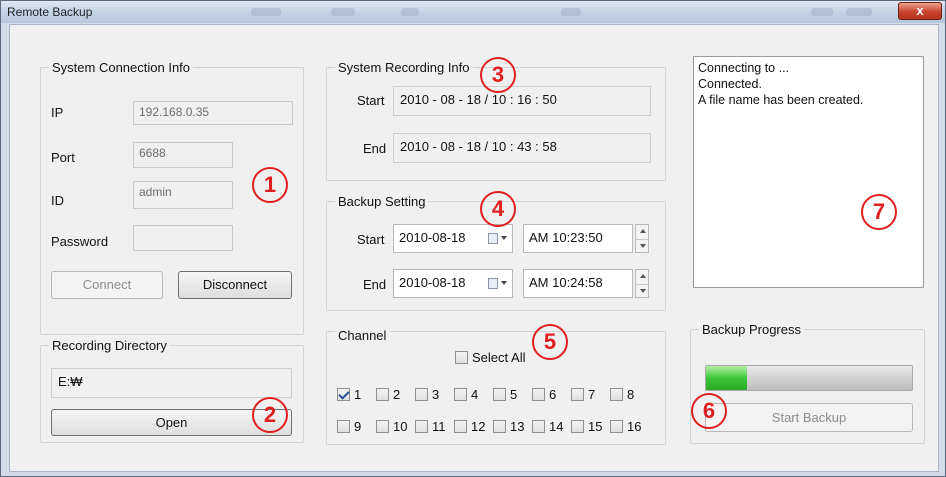 The image size is (946, 477). Describe the element at coordinates (371, 239) in the screenshot. I see `backup-start-label: Start` at that location.